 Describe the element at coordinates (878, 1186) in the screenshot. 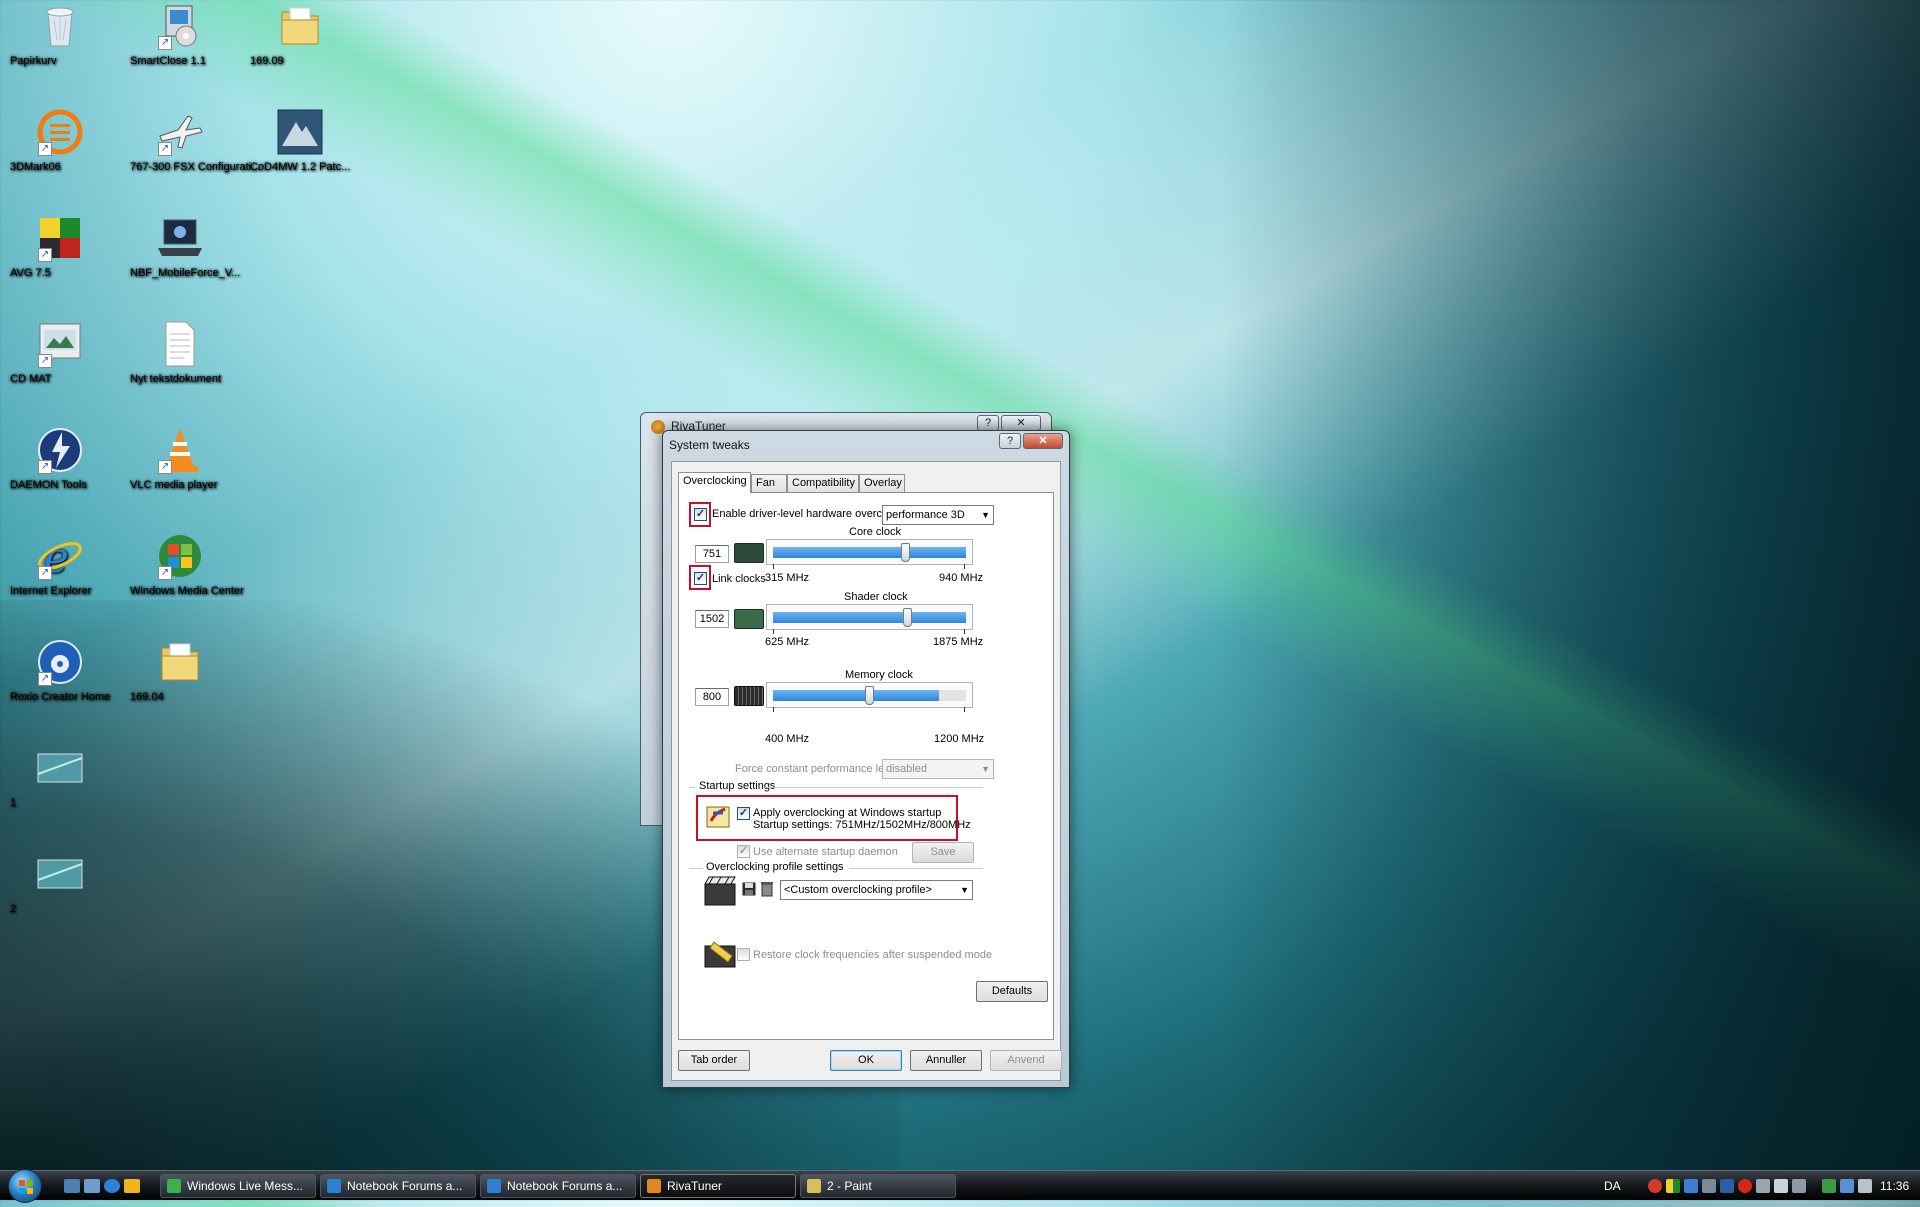

I see `taskbar-button-paint: 2 - Paint` at that location.